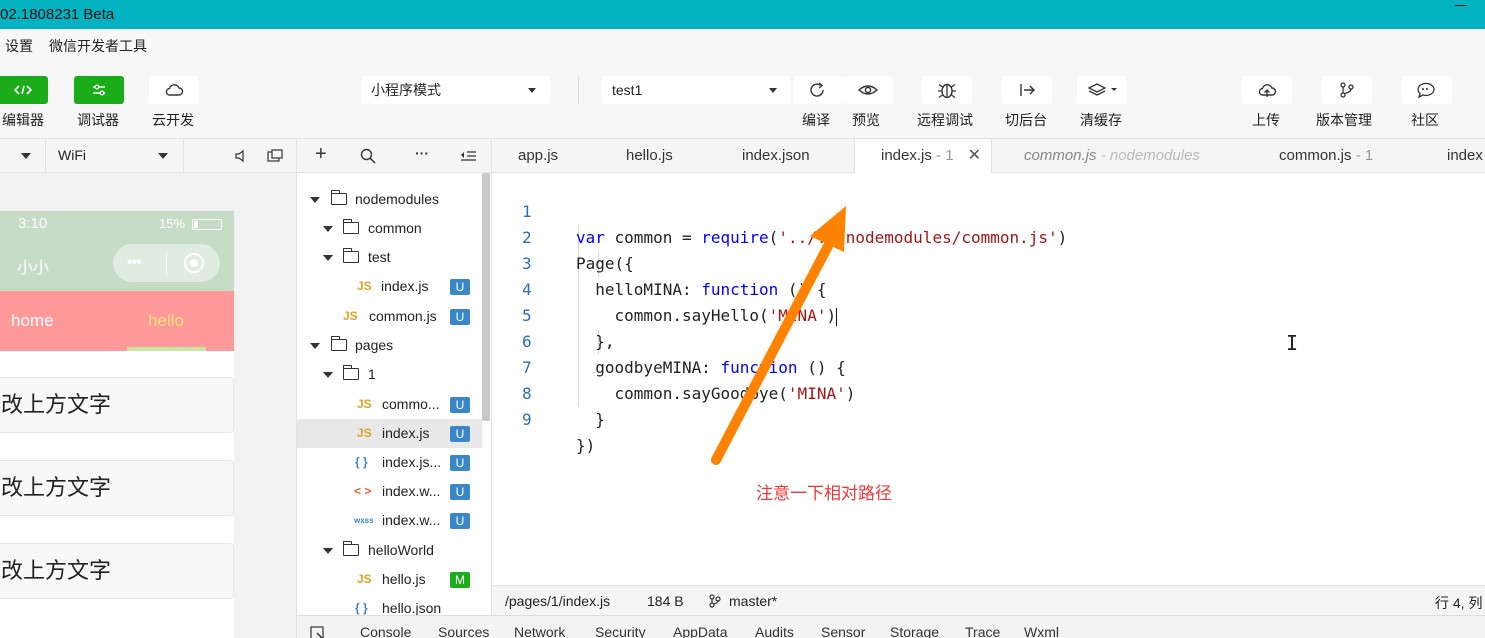 This screenshot has height=638, width=1485. I want to click on tab-index-json: index.json, so click(776, 156).